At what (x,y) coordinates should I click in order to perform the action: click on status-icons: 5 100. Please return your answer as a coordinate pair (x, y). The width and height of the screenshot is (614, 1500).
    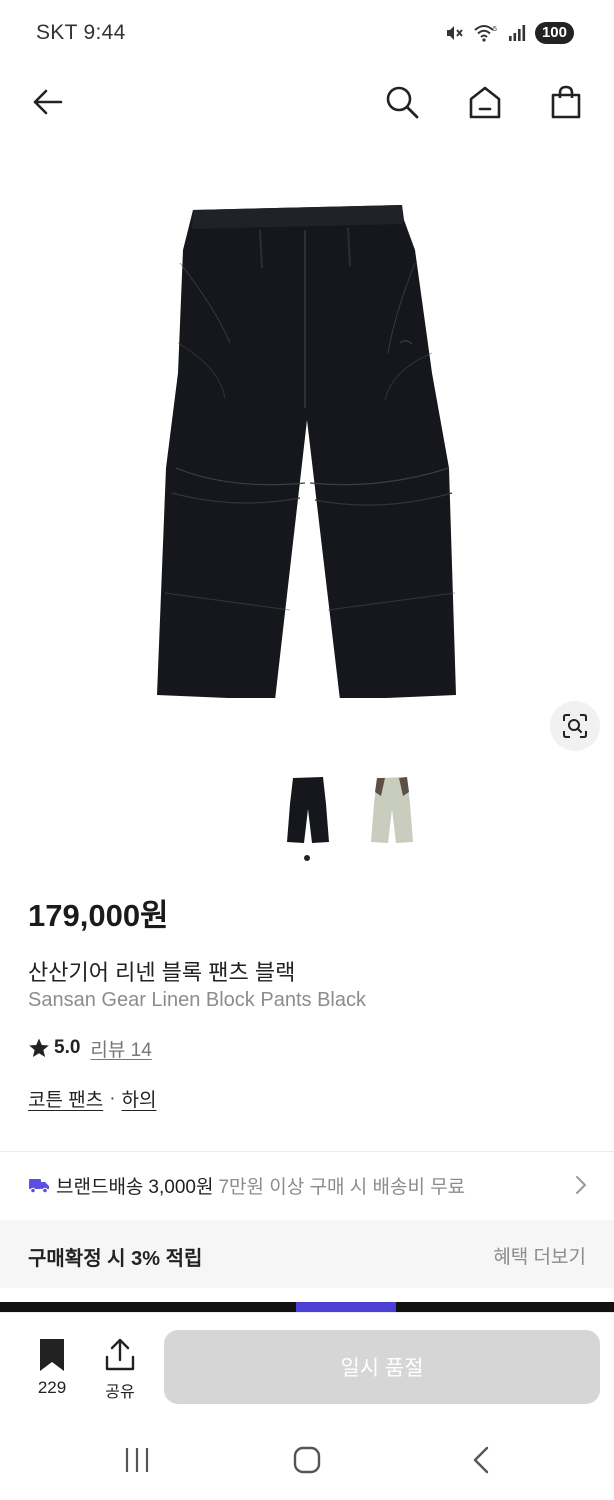
    Looking at the image, I should click on (509, 33).